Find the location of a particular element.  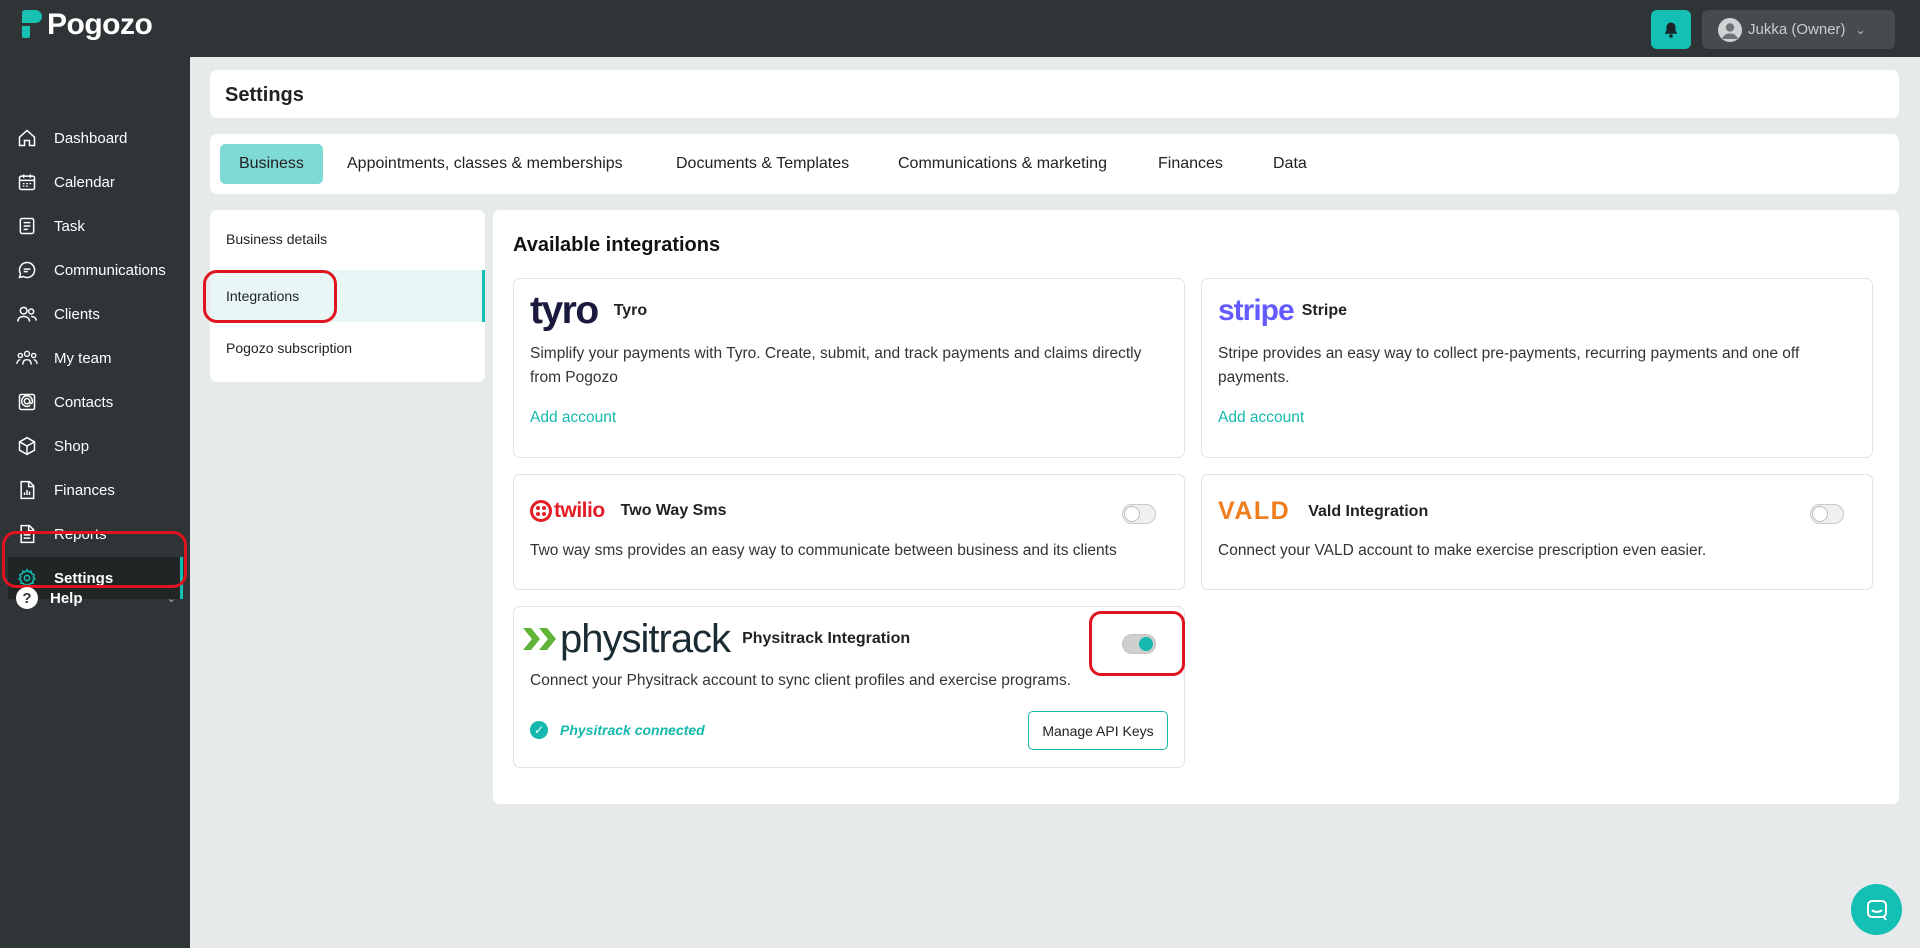

tyro-brand: tyro Tyro is located at coordinates (589, 310).